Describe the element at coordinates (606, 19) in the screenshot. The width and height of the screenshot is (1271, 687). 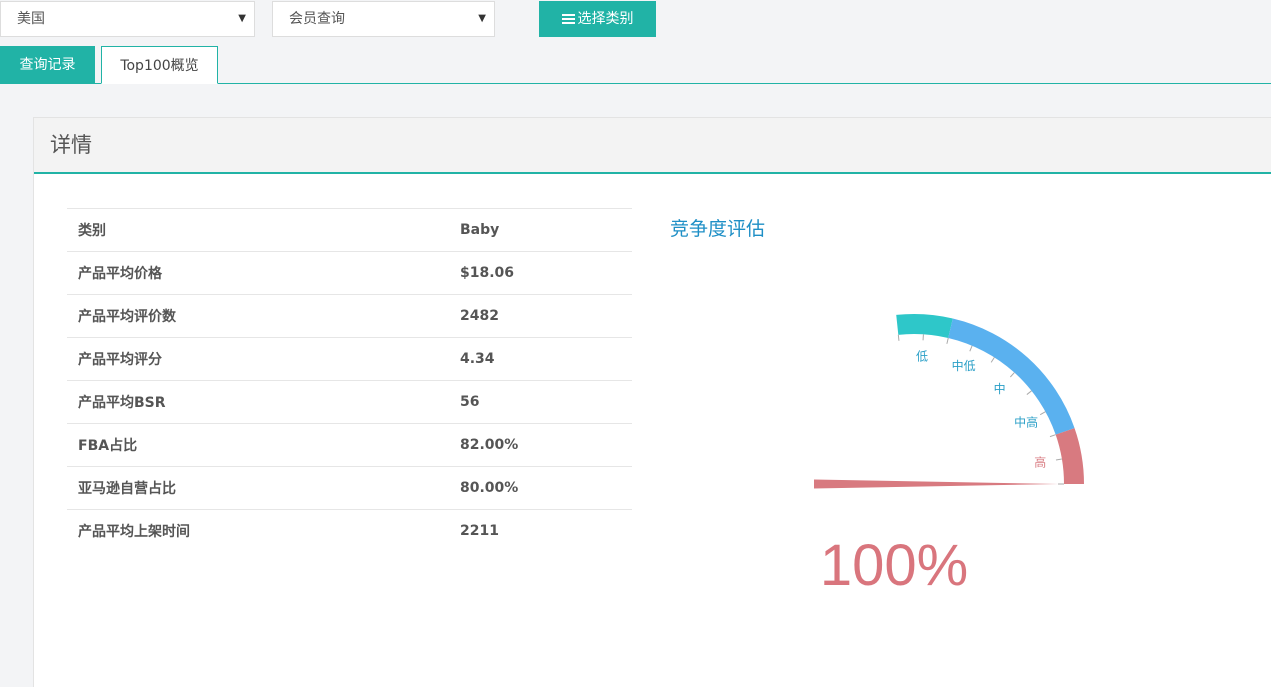
I see `select-category-label: 选择类别` at that location.